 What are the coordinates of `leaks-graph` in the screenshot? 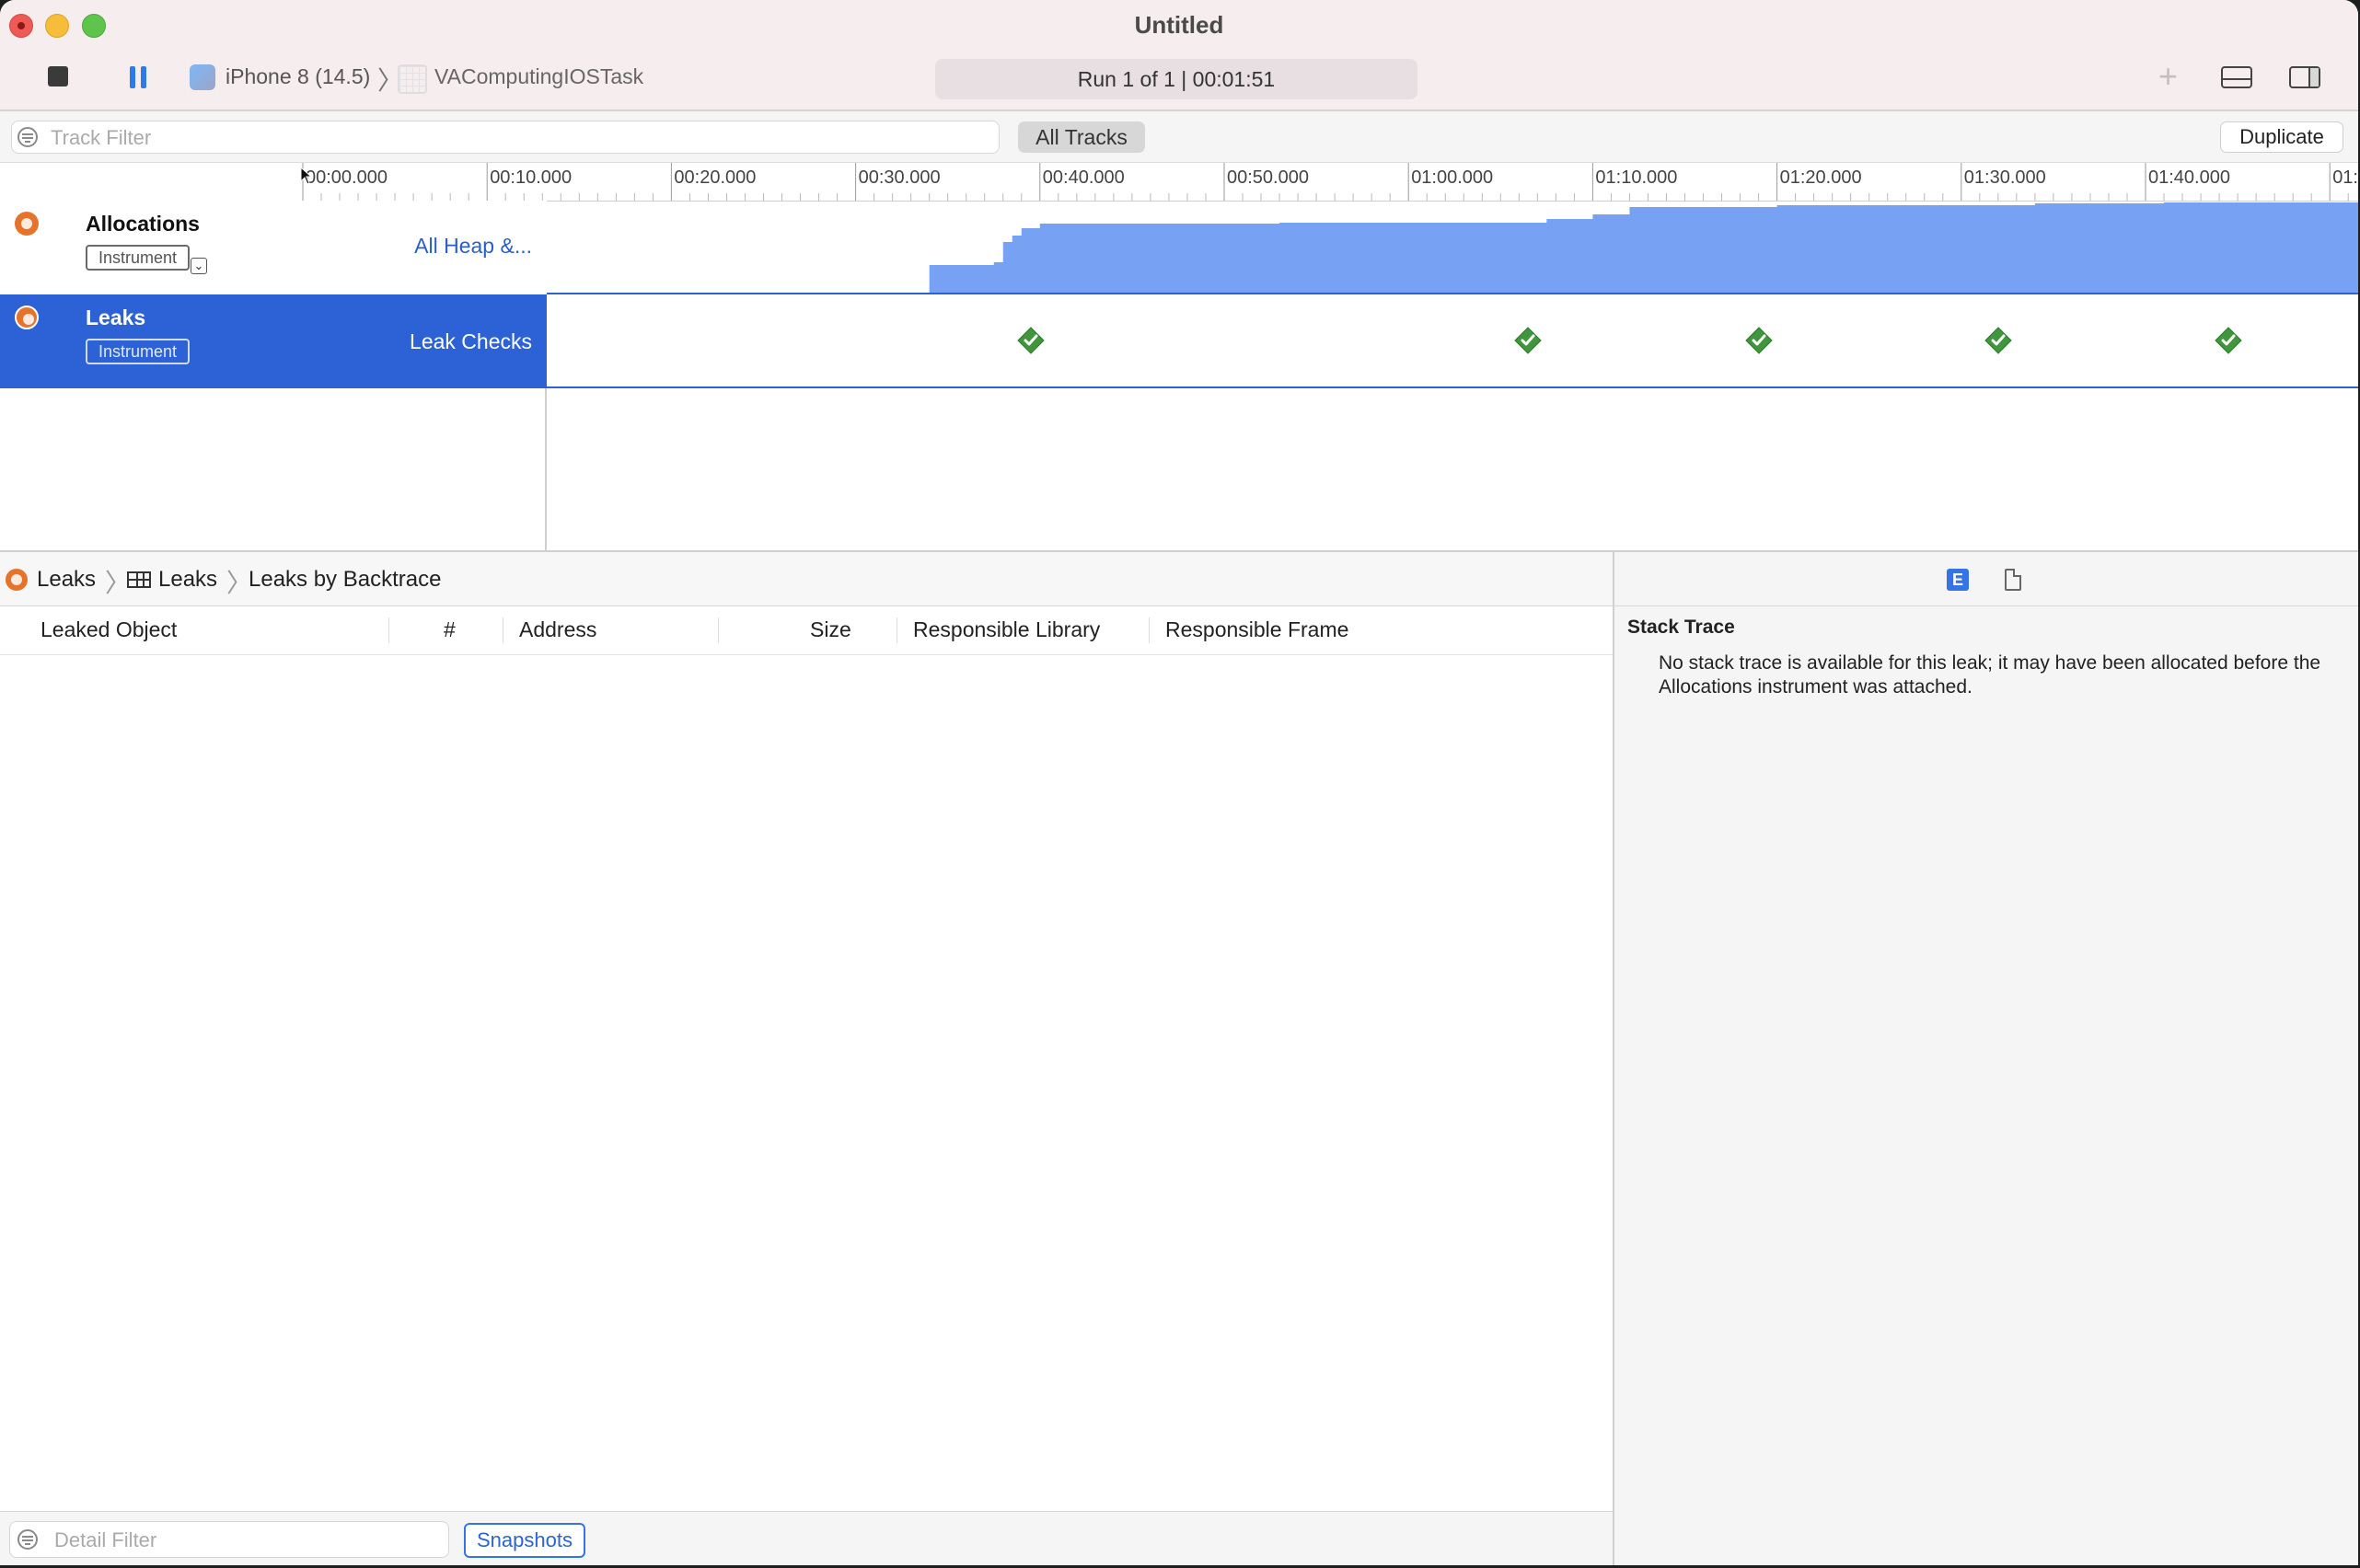 It's located at (1452, 341).